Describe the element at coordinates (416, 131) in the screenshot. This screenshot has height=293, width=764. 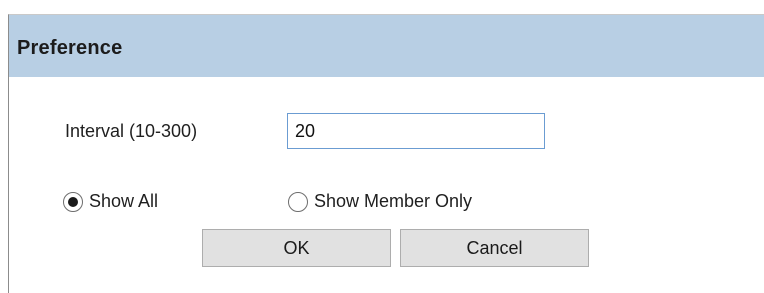
I see `interval-input` at that location.